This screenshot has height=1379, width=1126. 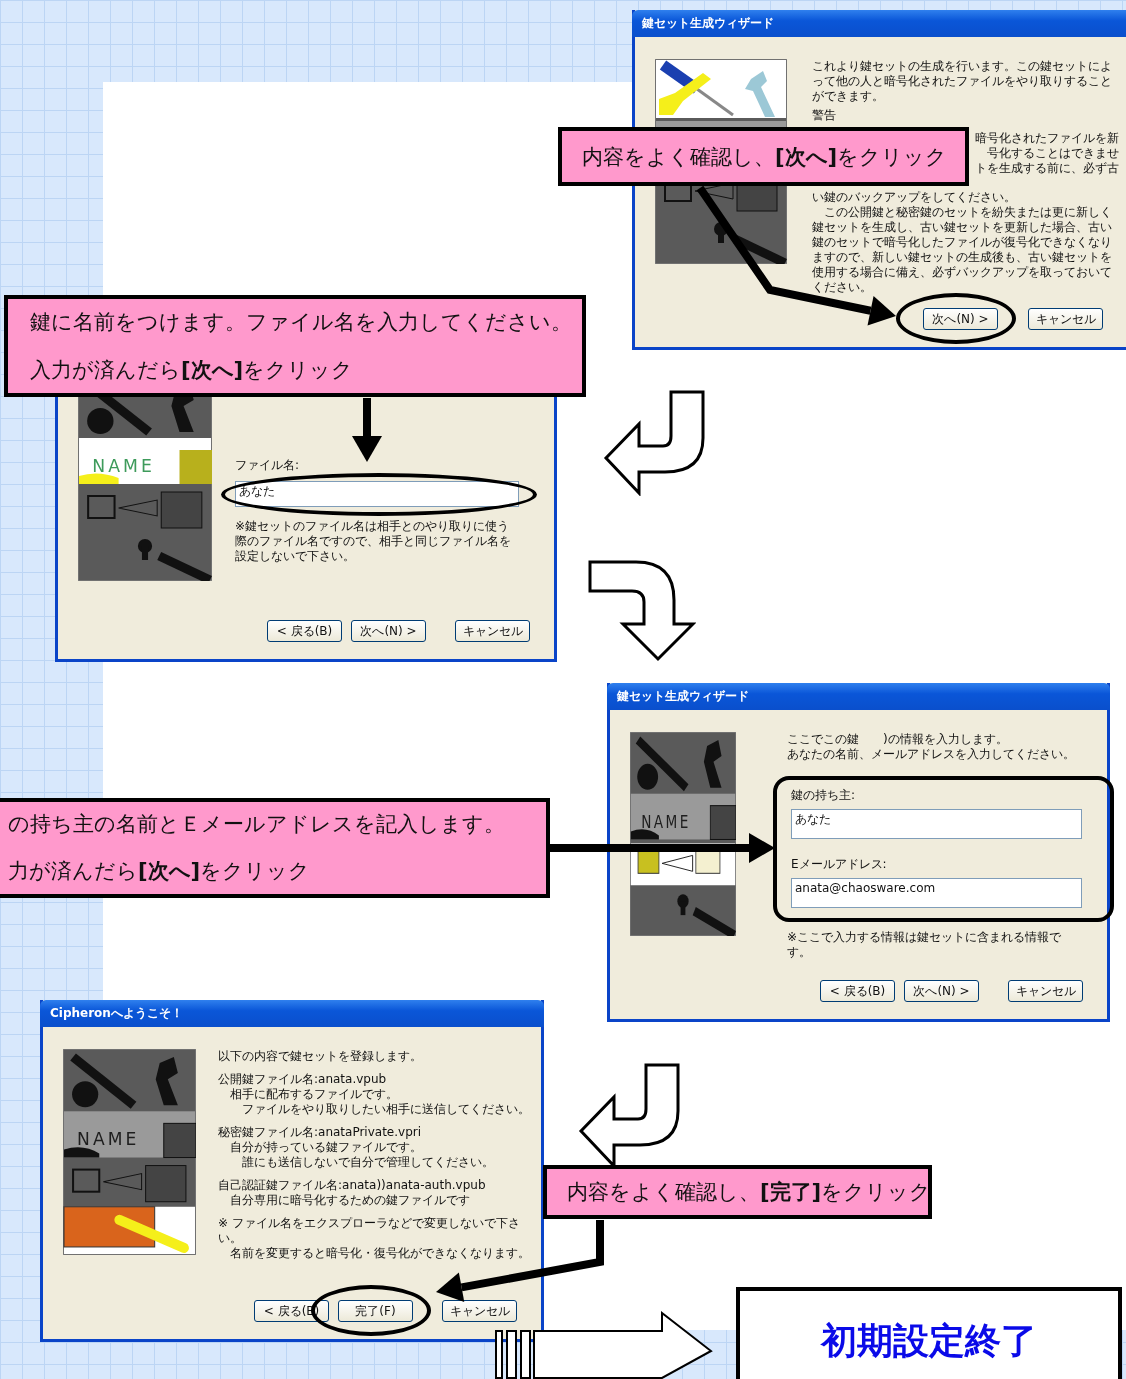 I want to click on callout-text: 内容をよく確認し、[次へ]をクリック, so click(x=765, y=157).